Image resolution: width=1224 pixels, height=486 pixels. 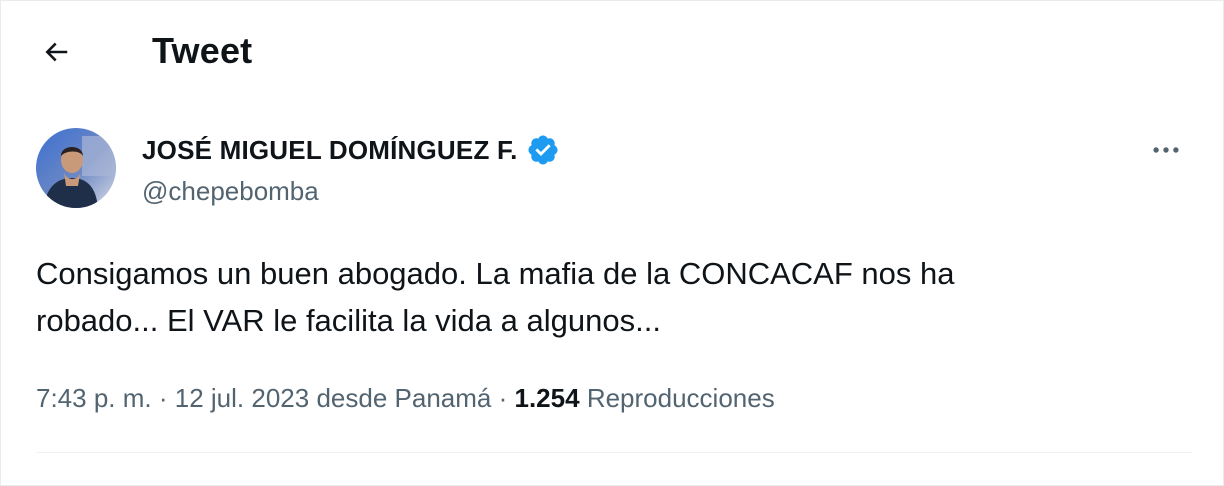 What do you see at coordinates (330, 150) in the screenshot?
I see `author-name: JOSÉ MIGUEL DOMÍNGUEZ F.` at bounding box center [330, 150].